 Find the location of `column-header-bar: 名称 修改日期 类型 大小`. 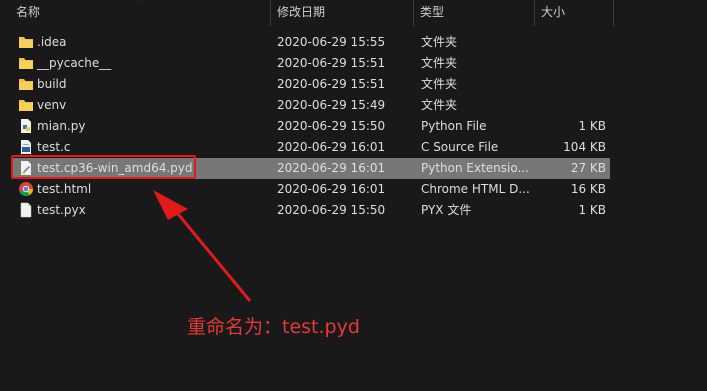

column-header-bar: 名称 修改日期 类型 大小 is located at coordinates (353, 13).